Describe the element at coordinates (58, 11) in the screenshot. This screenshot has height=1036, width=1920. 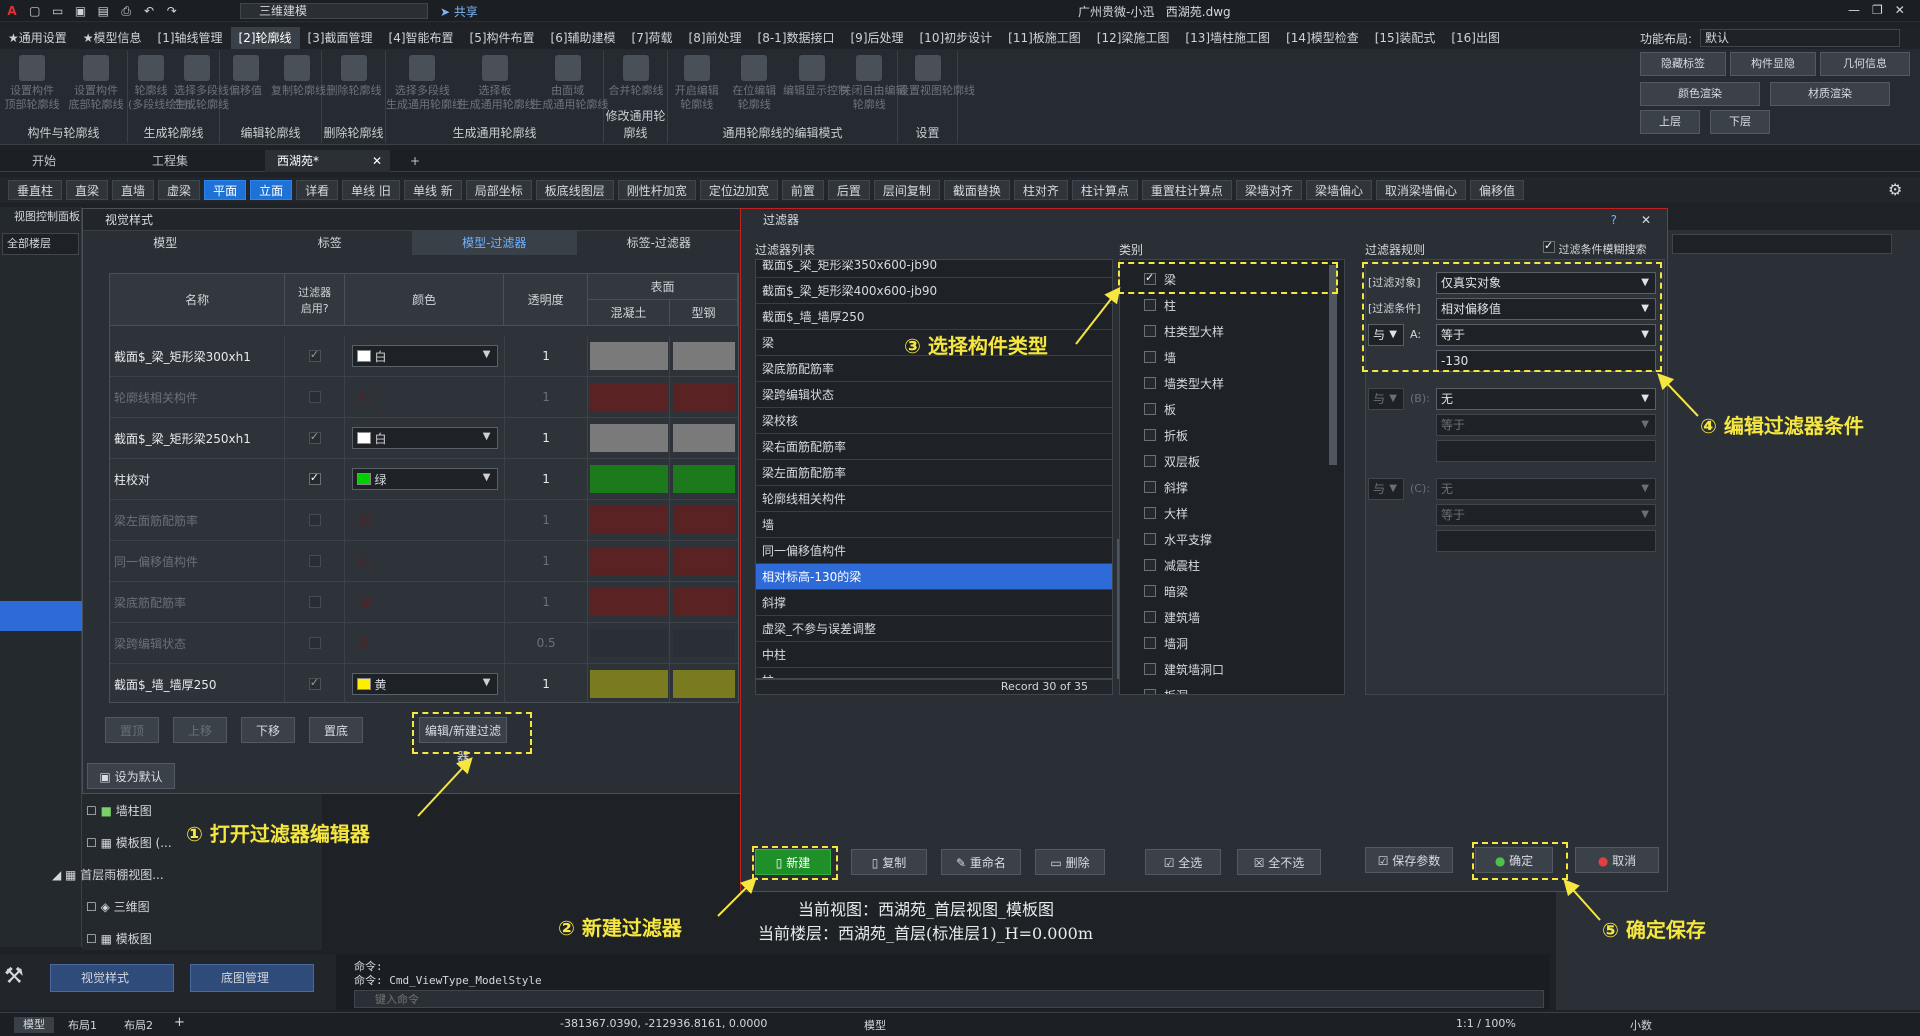
I see `open-file-icon: ▭` at that location.